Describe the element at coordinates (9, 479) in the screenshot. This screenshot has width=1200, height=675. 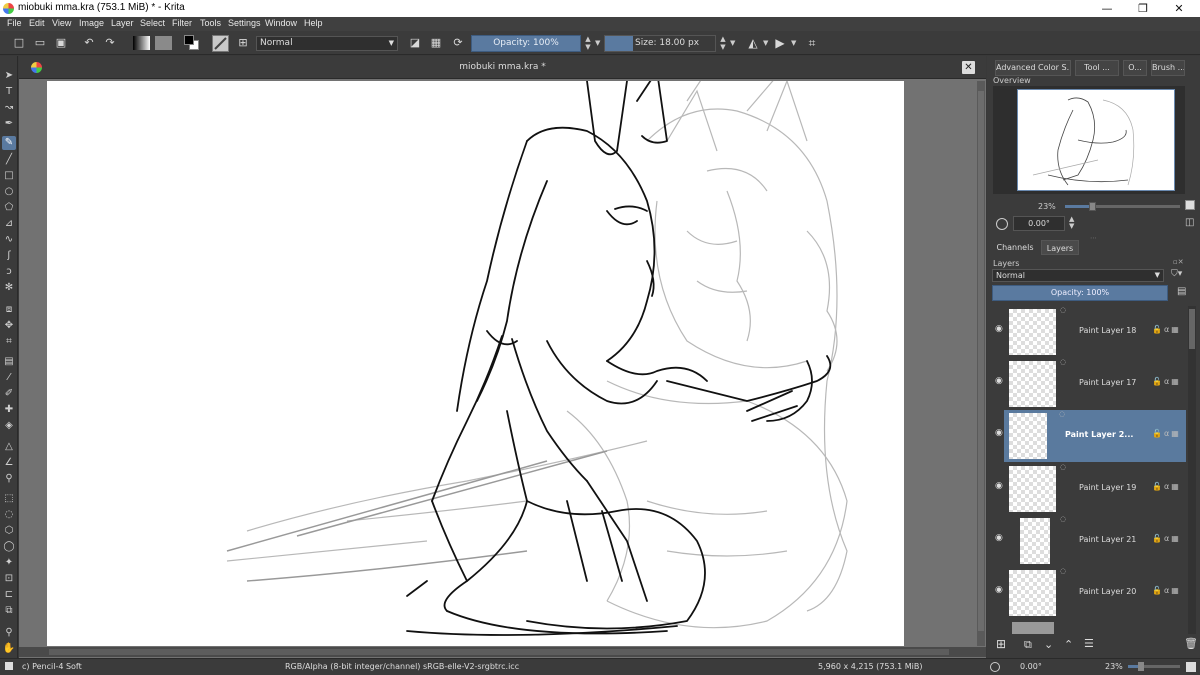
I see `reference-tool-icon: ⚲` at that location.